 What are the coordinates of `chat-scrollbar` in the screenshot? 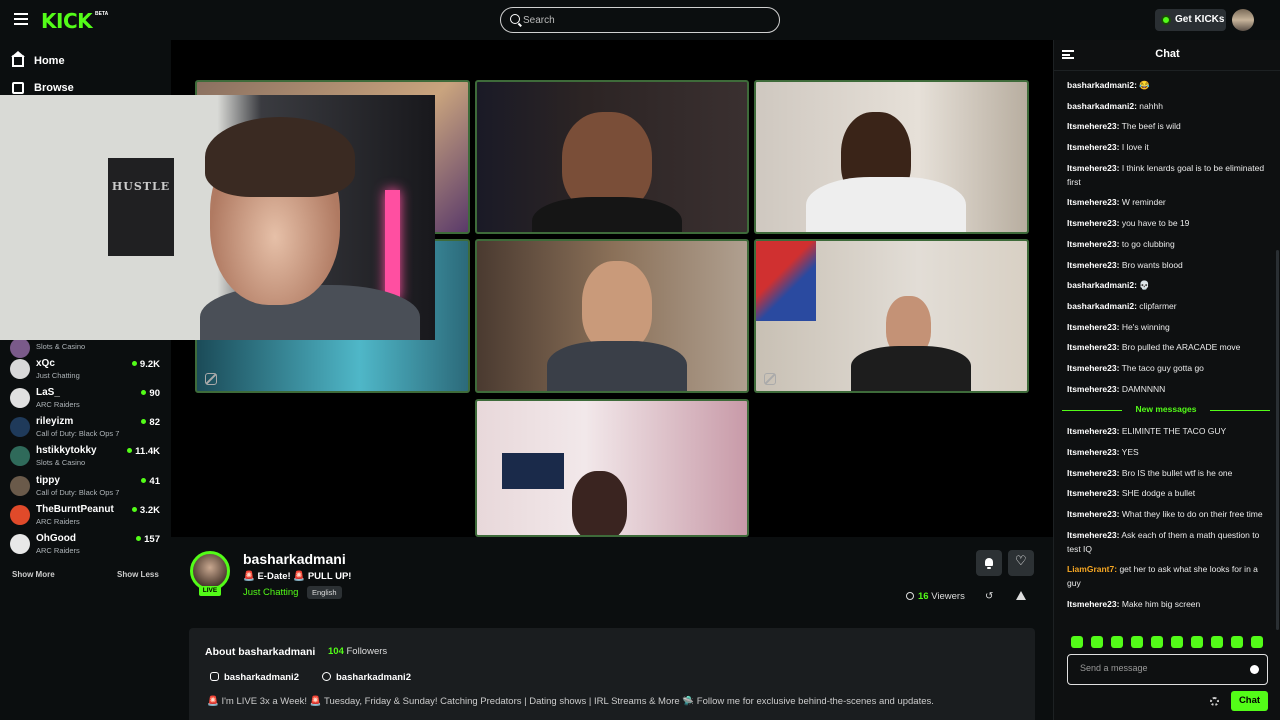 It's located at (1277, 440).